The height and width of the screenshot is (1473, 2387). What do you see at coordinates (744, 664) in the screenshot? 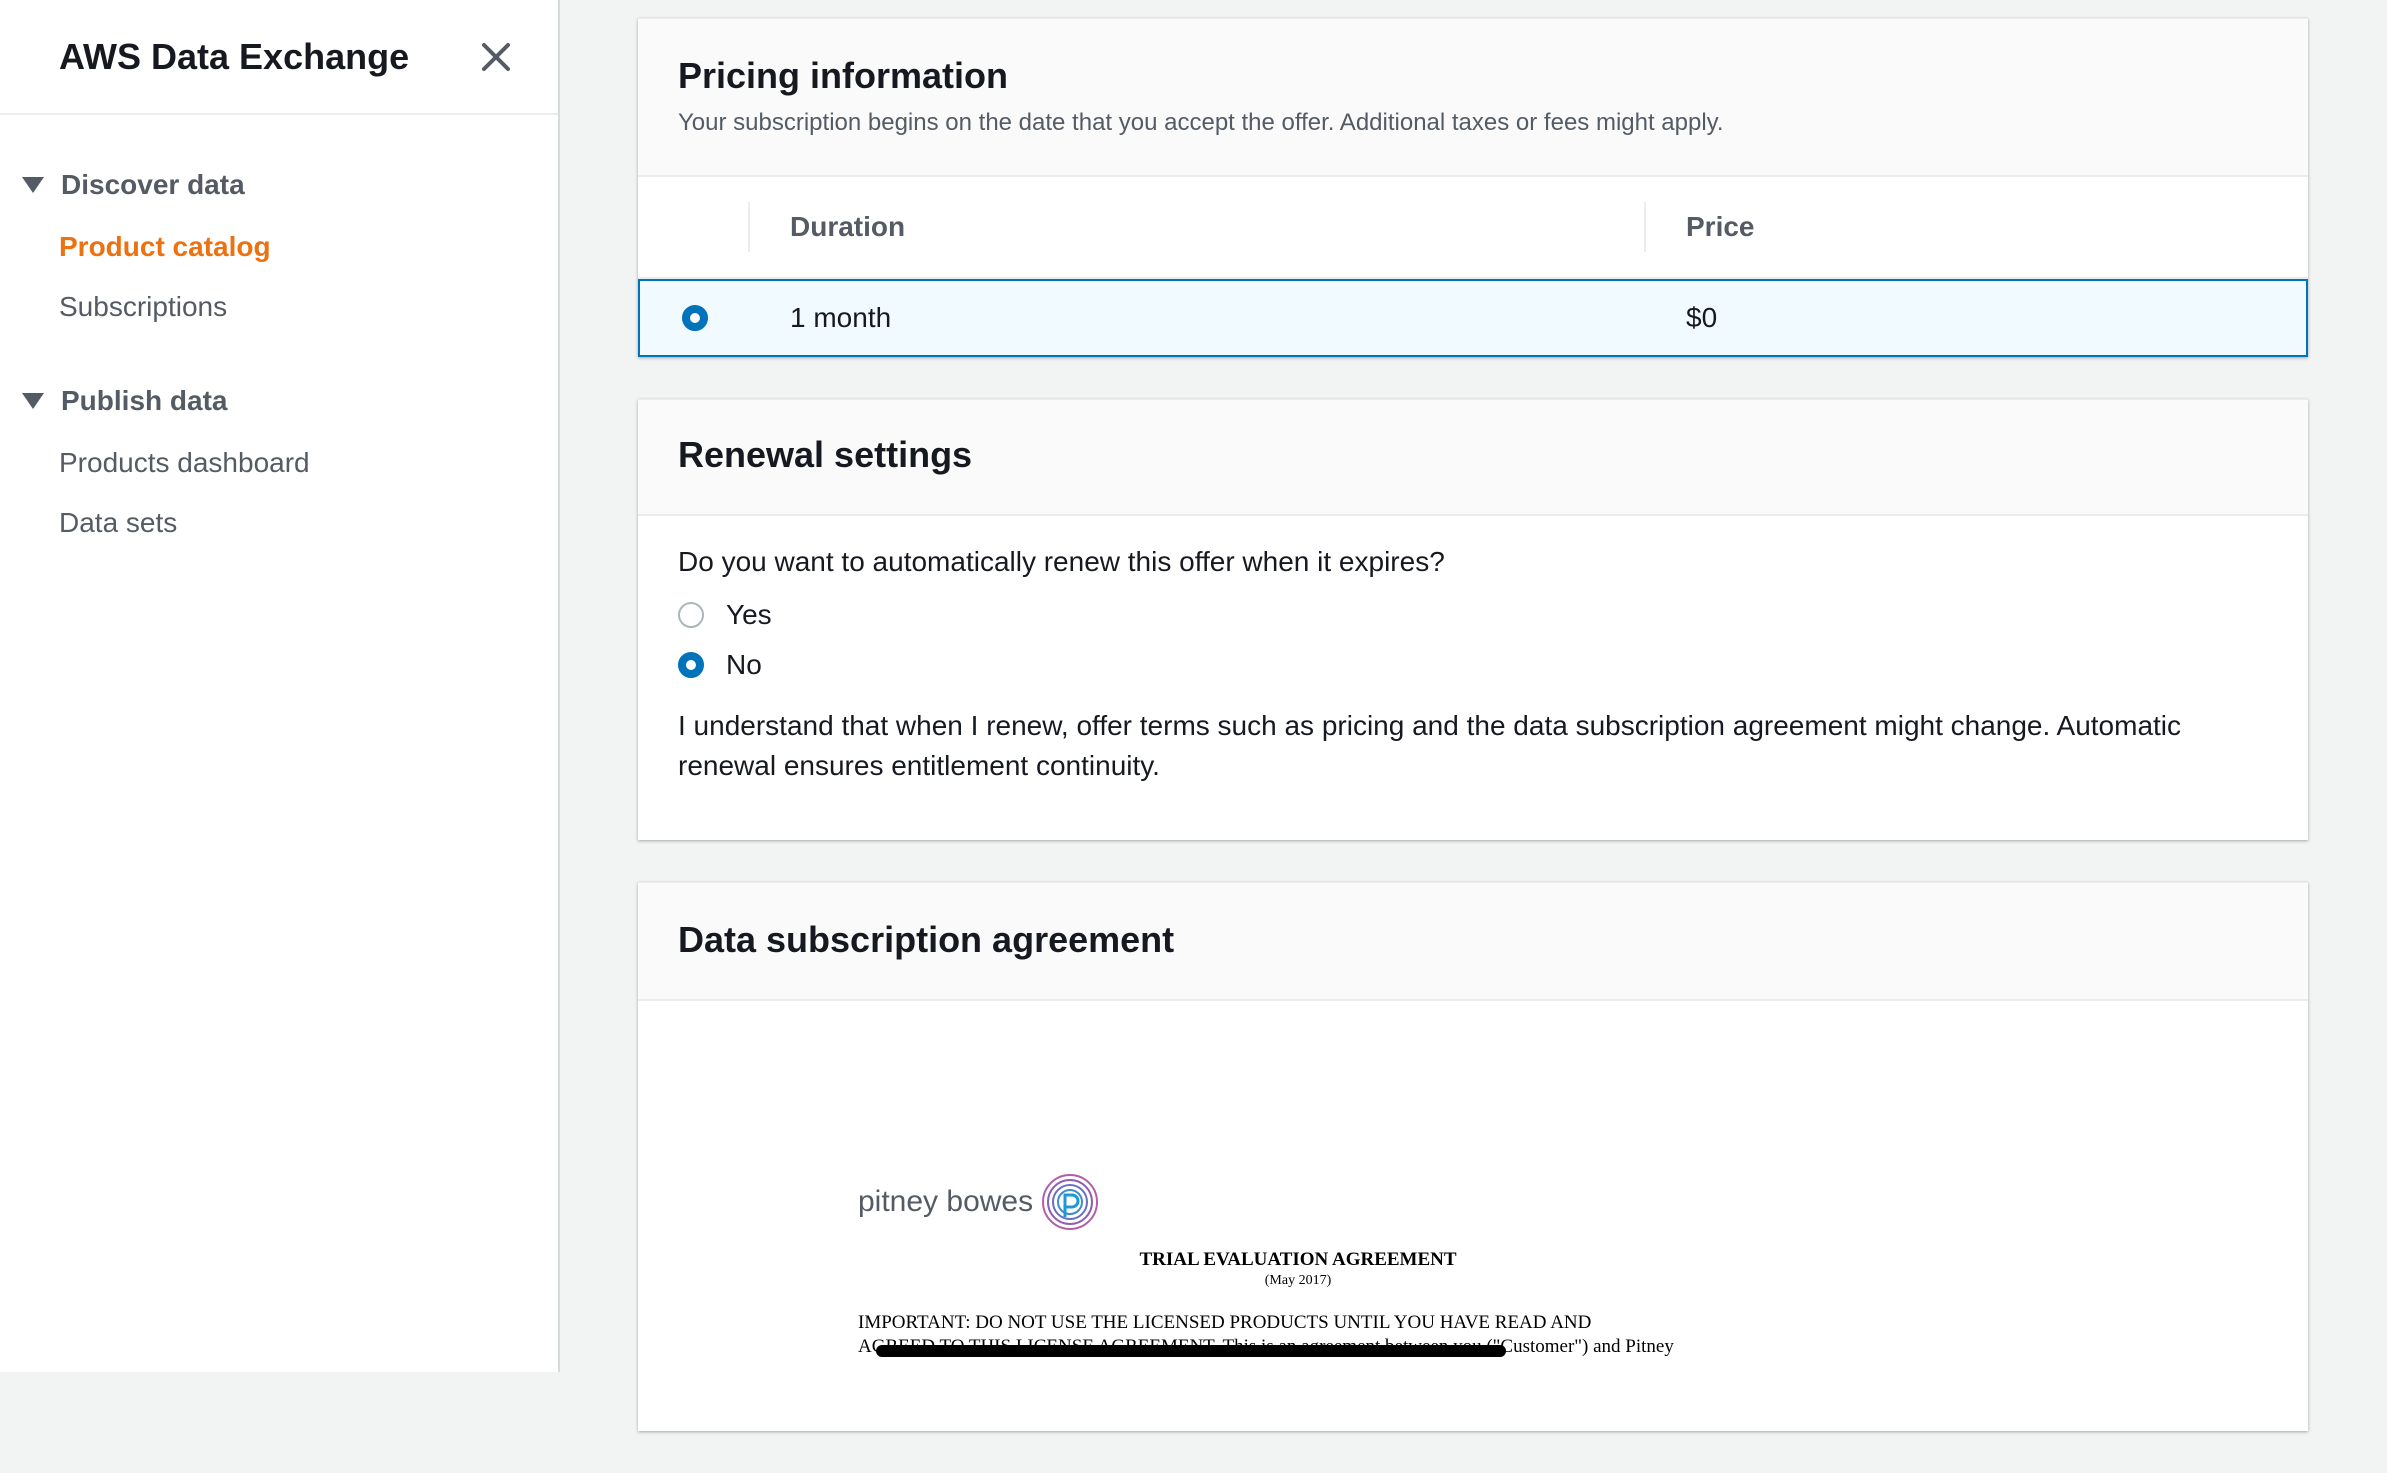
I see `radio-label-no: No` at bounding box center [744, 664].